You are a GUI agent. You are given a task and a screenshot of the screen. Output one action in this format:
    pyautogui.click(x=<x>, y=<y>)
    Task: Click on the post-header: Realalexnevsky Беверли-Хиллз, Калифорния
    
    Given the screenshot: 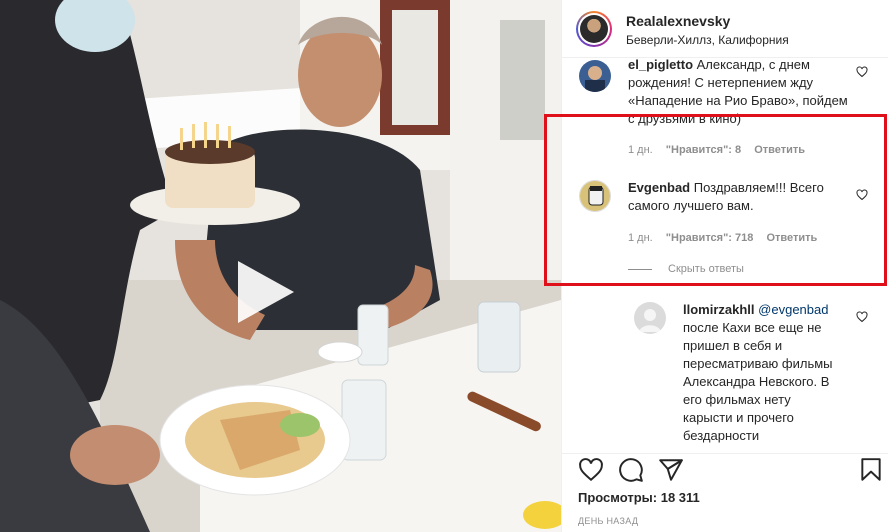 What is the action you would take?
    pyautogui.click(x=725, y=29)
    